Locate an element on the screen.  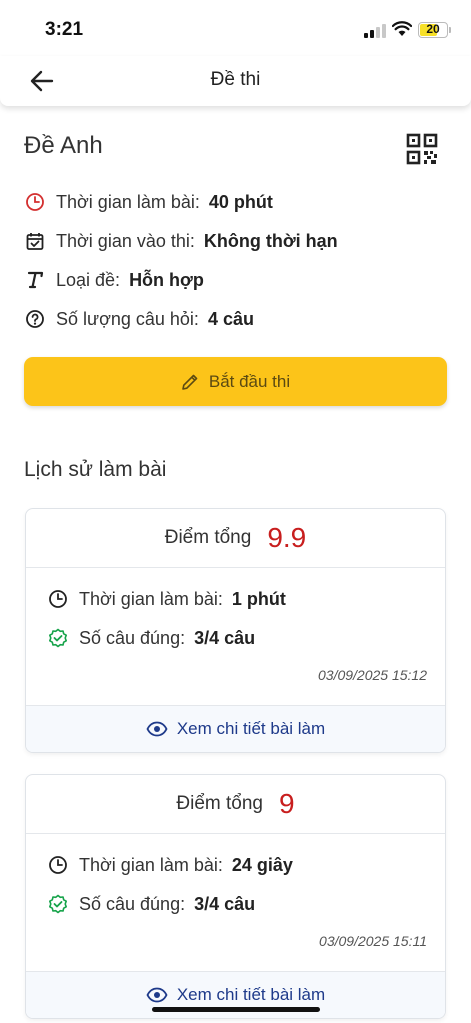
info-entry-time: Thời gian vào thi: Không thời hạn is located at coordinates (181, 241).